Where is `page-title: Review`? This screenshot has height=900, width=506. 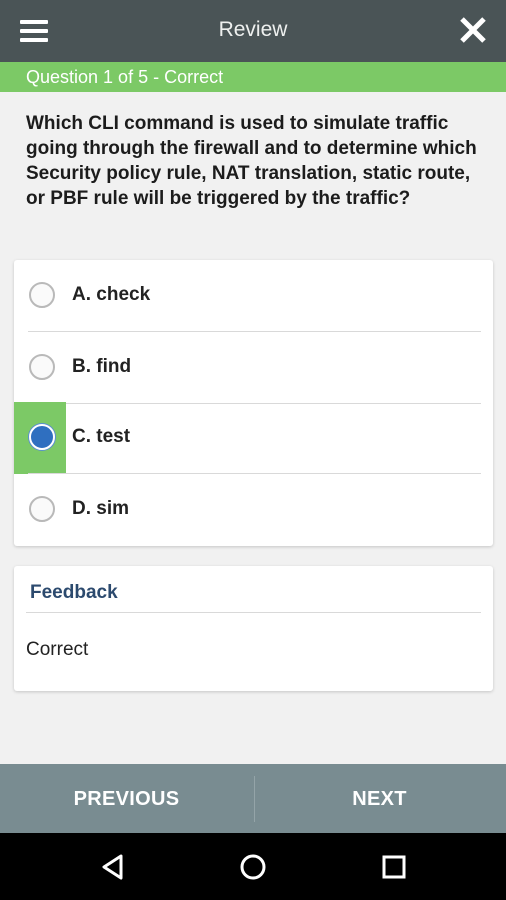 page-title: Review is located at coordinates (253, 29).